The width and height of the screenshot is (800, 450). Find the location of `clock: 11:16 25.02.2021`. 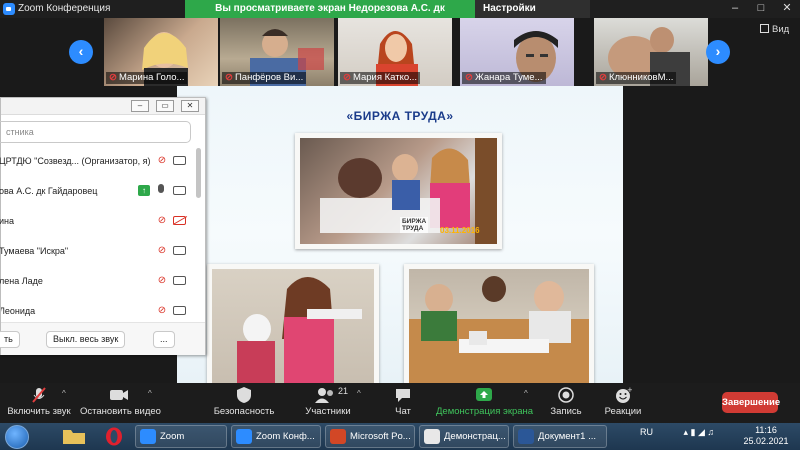

clock: 11:16 25.02.2021 is located at coordinates (766, 436).